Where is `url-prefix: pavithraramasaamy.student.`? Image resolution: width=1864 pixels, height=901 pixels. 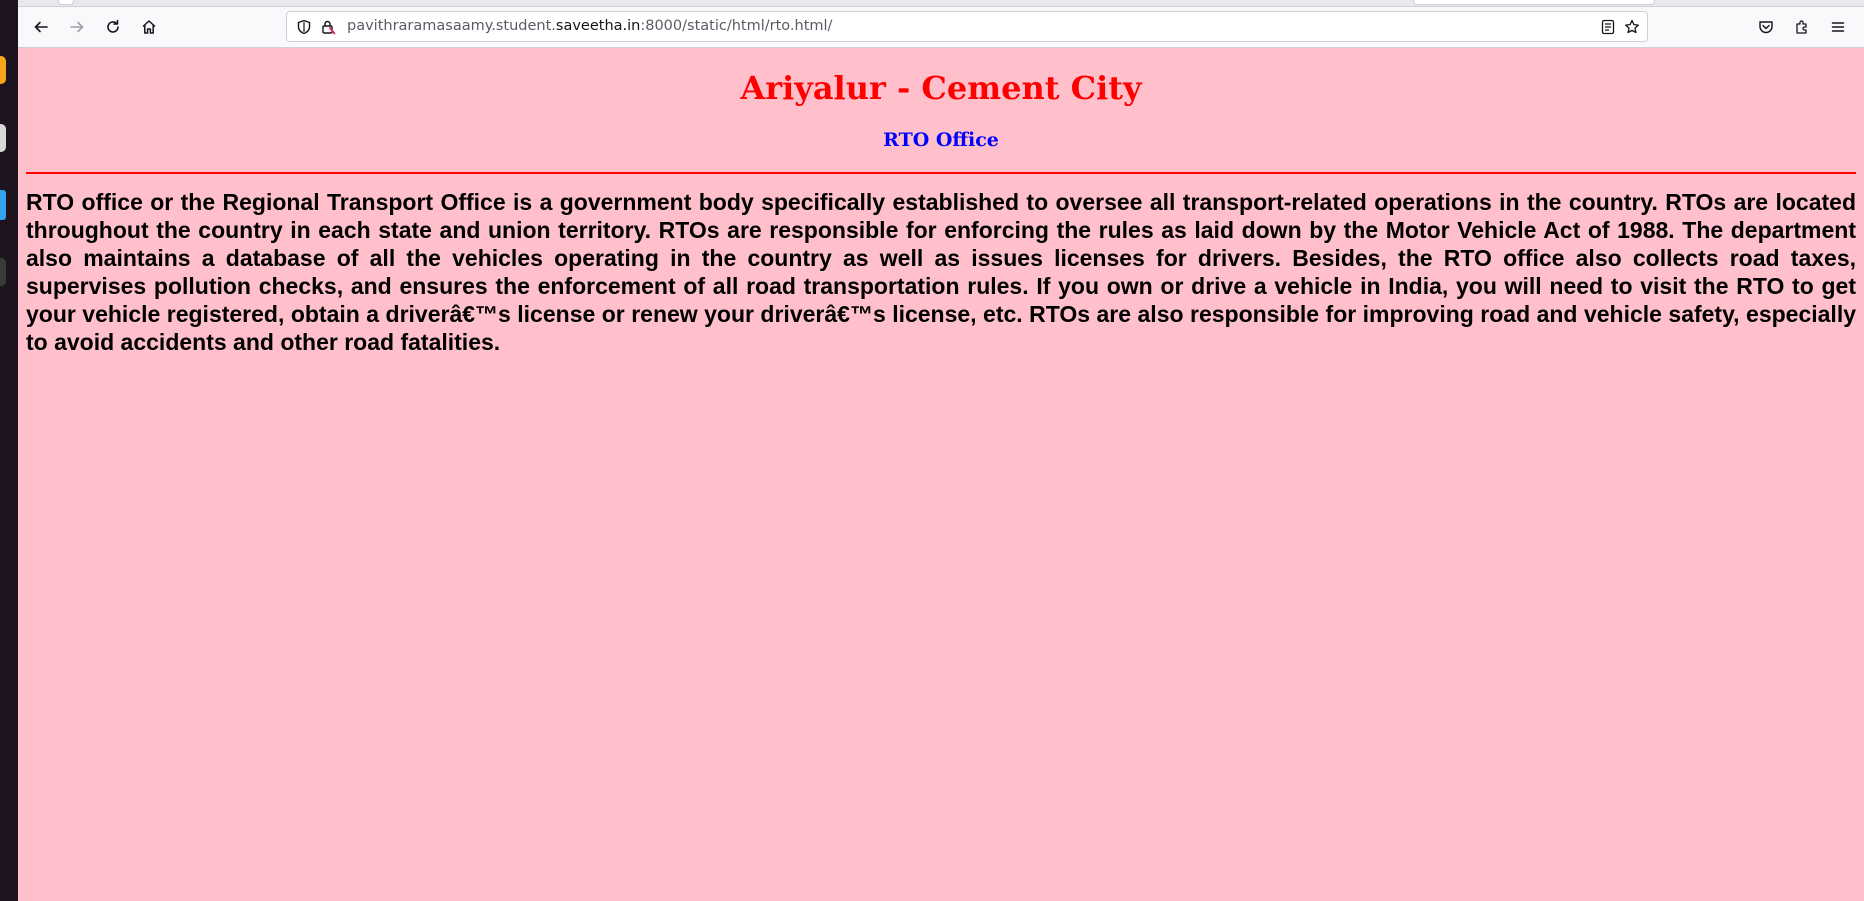
url-prefix: pavithraramasaamy.student. is located at coordinates (451, 26).